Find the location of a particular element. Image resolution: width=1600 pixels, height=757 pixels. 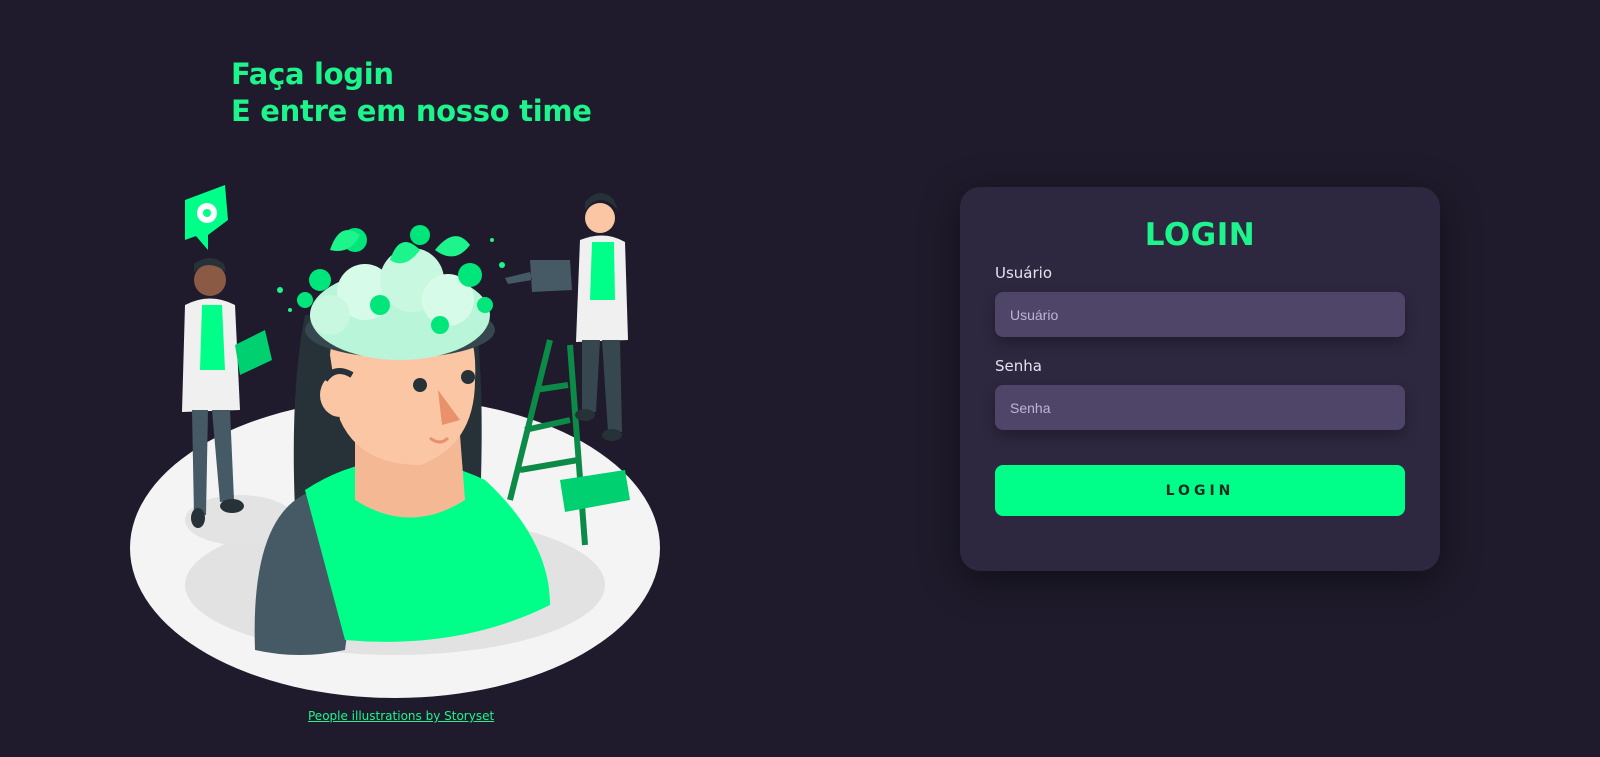

bust-eye-right is located at coordinates (468, 377).